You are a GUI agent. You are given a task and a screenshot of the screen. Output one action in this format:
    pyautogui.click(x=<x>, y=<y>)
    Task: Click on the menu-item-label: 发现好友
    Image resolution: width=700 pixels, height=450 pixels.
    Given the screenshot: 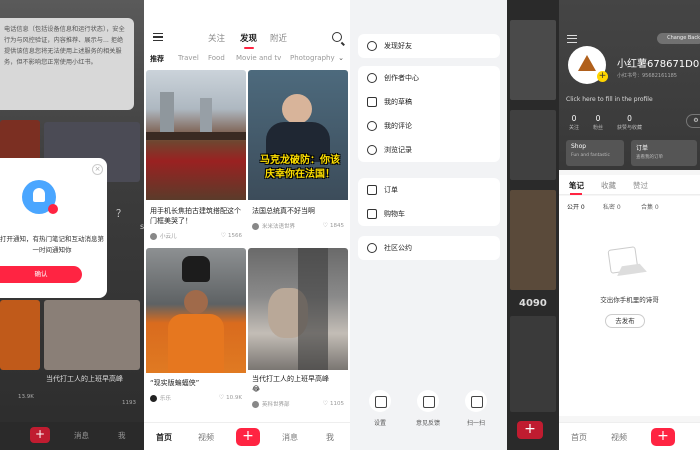 What is the action you would take?
    pyautogui.click(x=398, y=46)
    